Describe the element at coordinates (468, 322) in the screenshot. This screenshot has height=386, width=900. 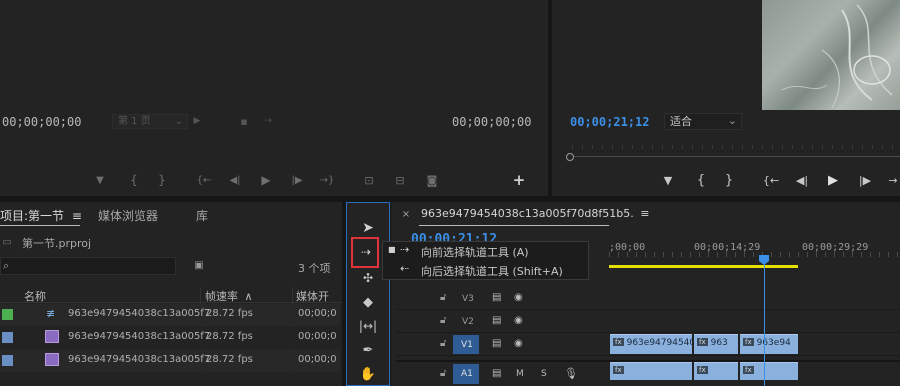
I see `track-label: V2` at that location.